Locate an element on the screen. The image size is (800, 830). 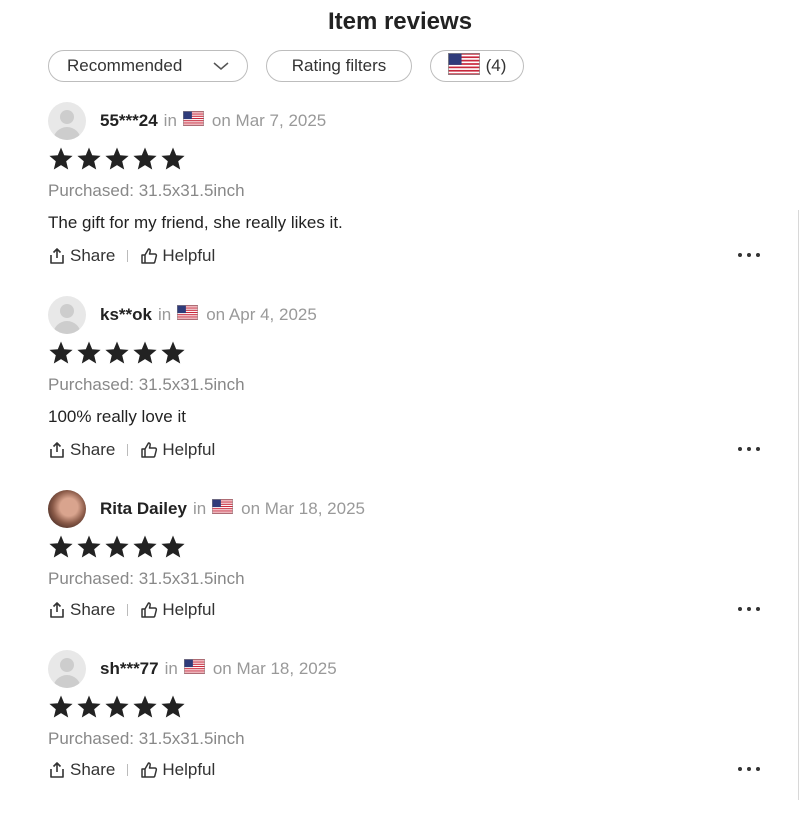
review-username: Rita Dailey is located at coordinates (143, 508).